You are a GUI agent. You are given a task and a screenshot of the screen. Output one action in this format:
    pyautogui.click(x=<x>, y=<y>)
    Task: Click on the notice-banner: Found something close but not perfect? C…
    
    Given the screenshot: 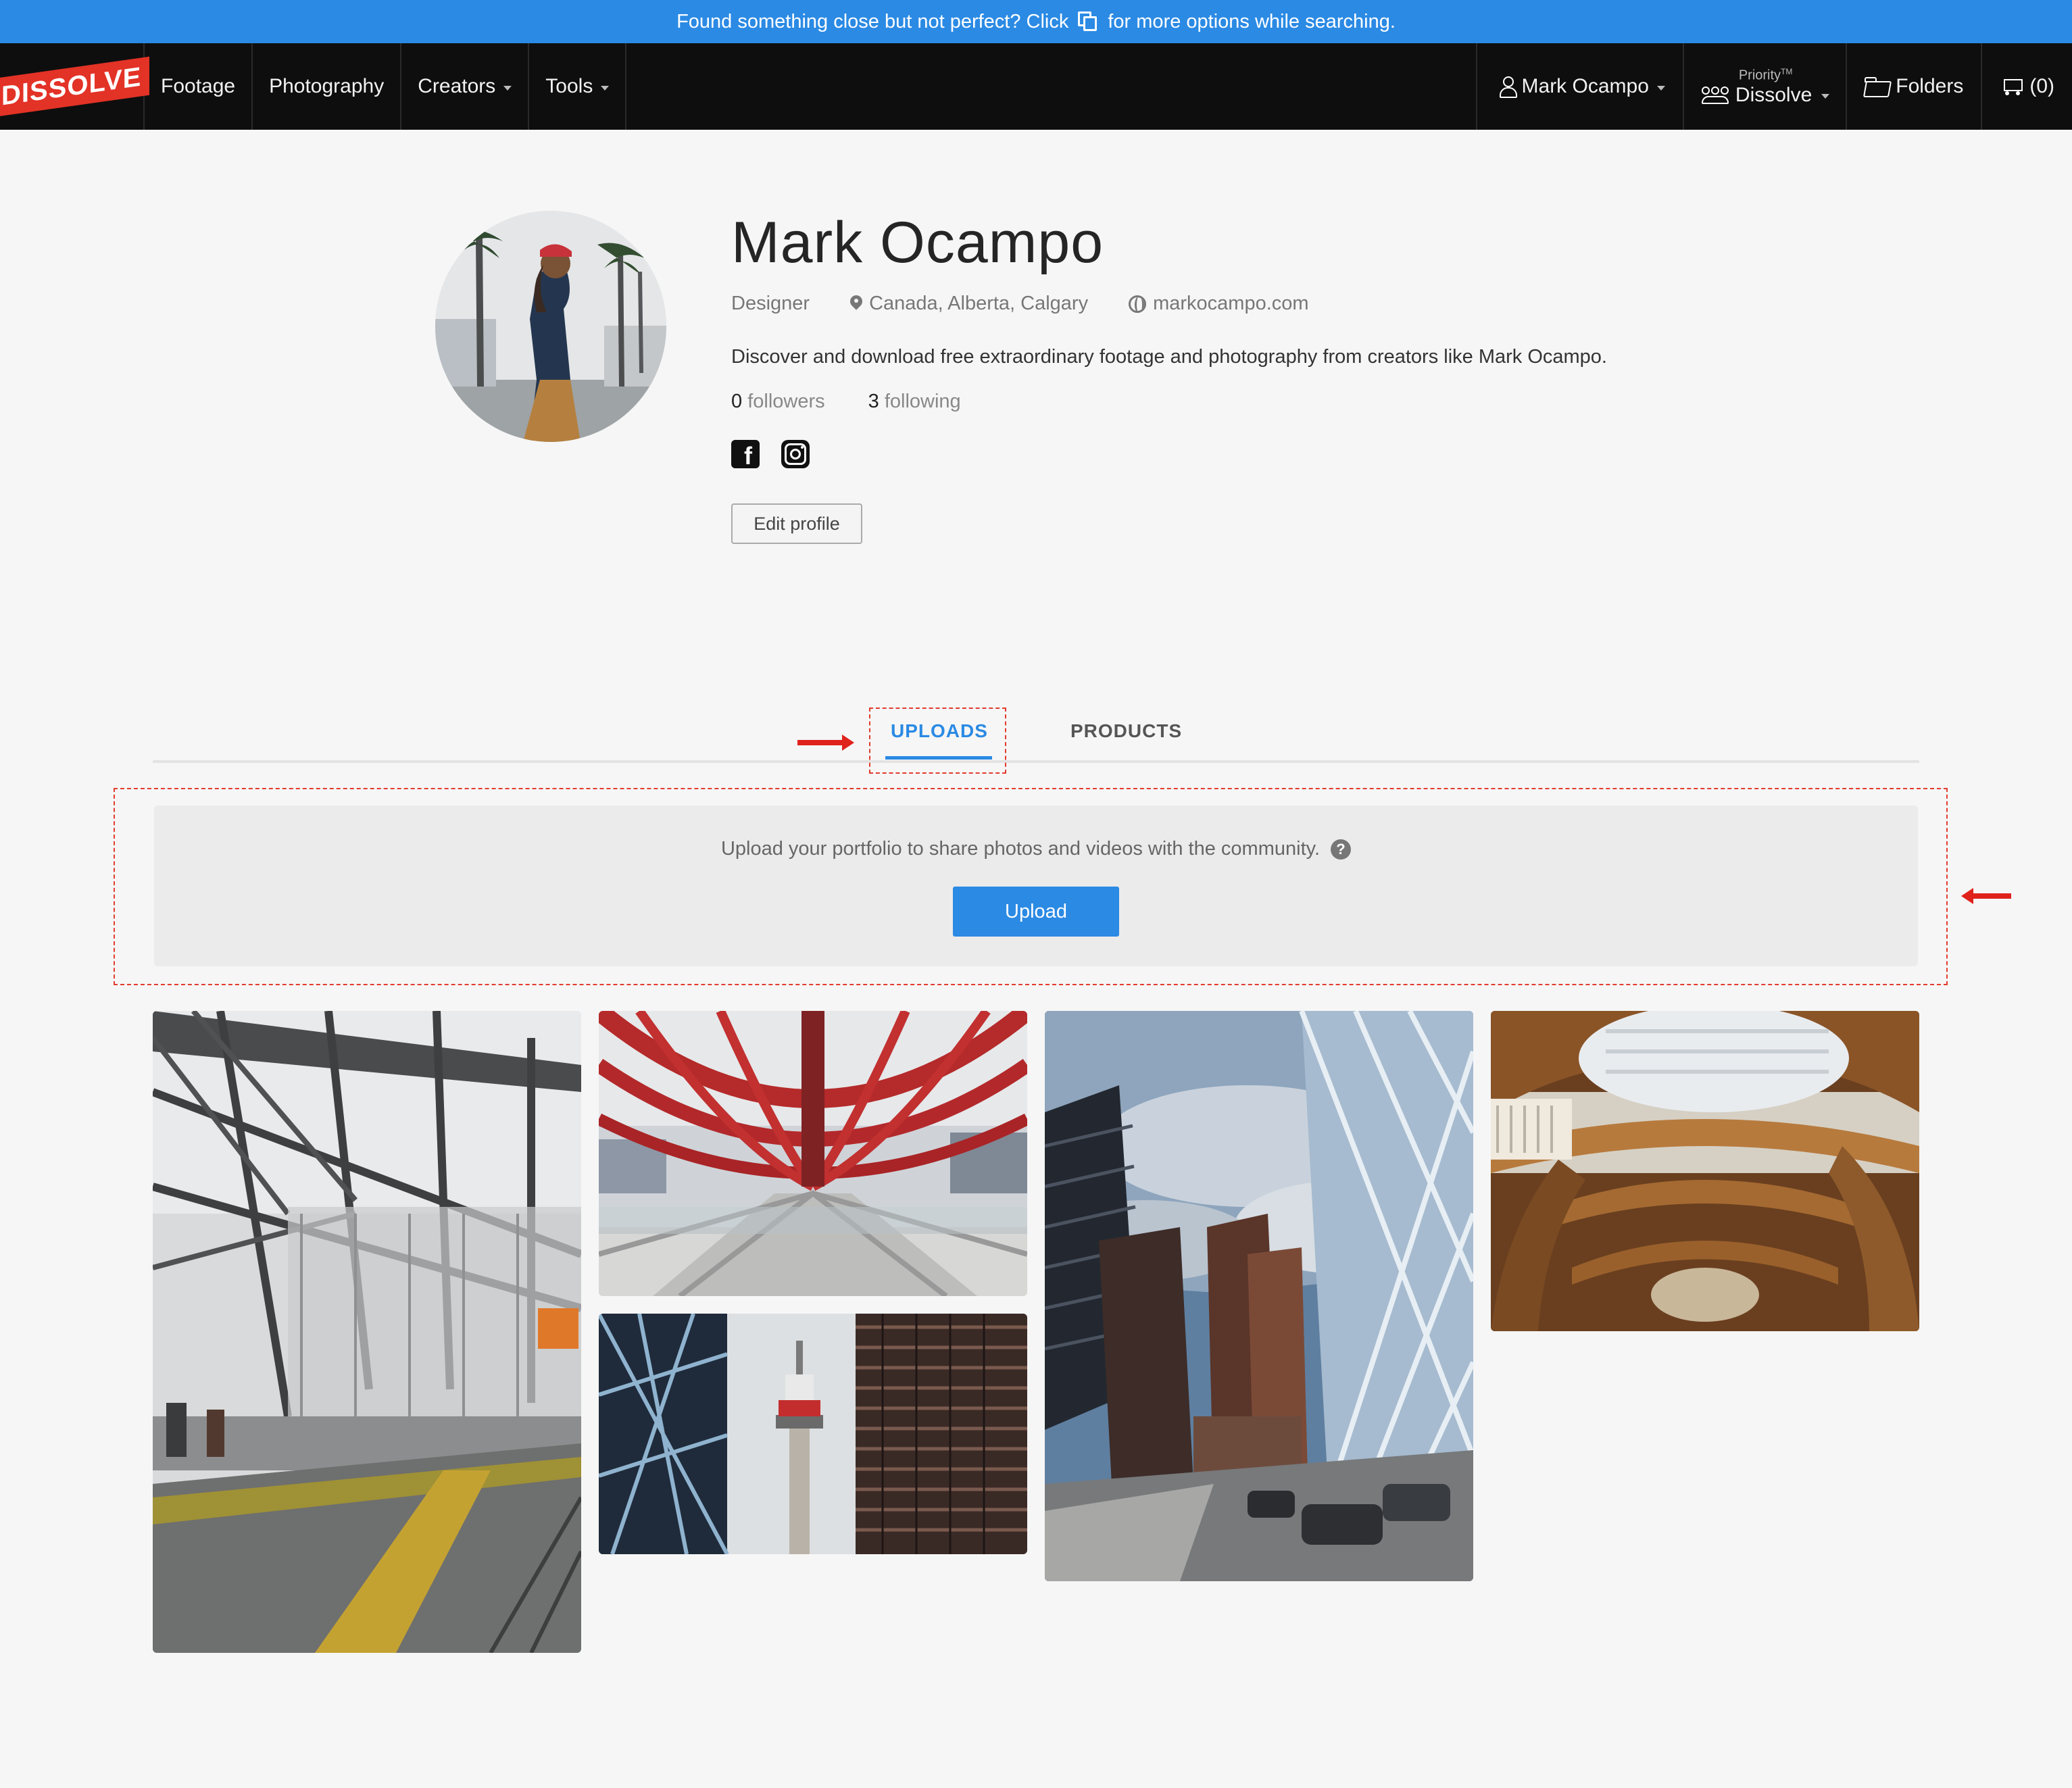 What is the action you would take?
    pyautogui.click(x=1036, y=21)
    